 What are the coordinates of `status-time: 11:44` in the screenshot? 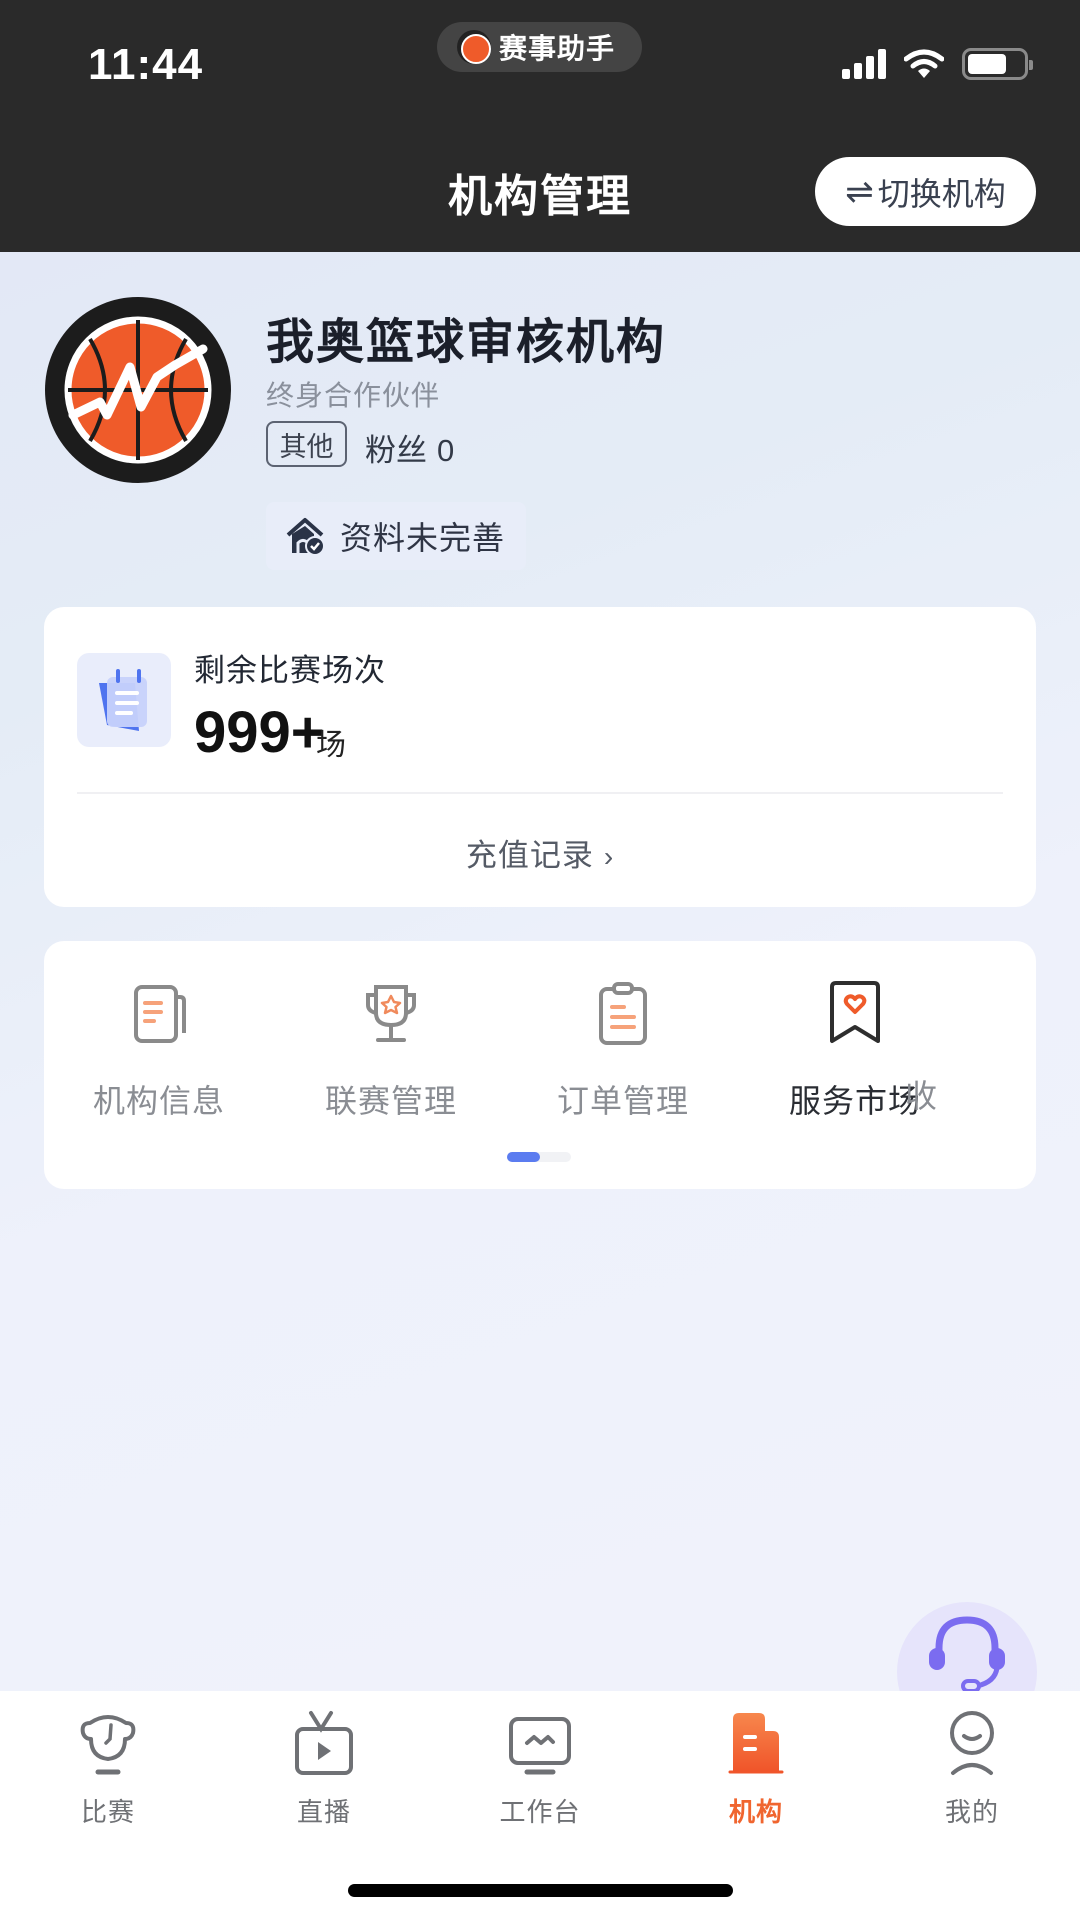 It's located at (146, 64).